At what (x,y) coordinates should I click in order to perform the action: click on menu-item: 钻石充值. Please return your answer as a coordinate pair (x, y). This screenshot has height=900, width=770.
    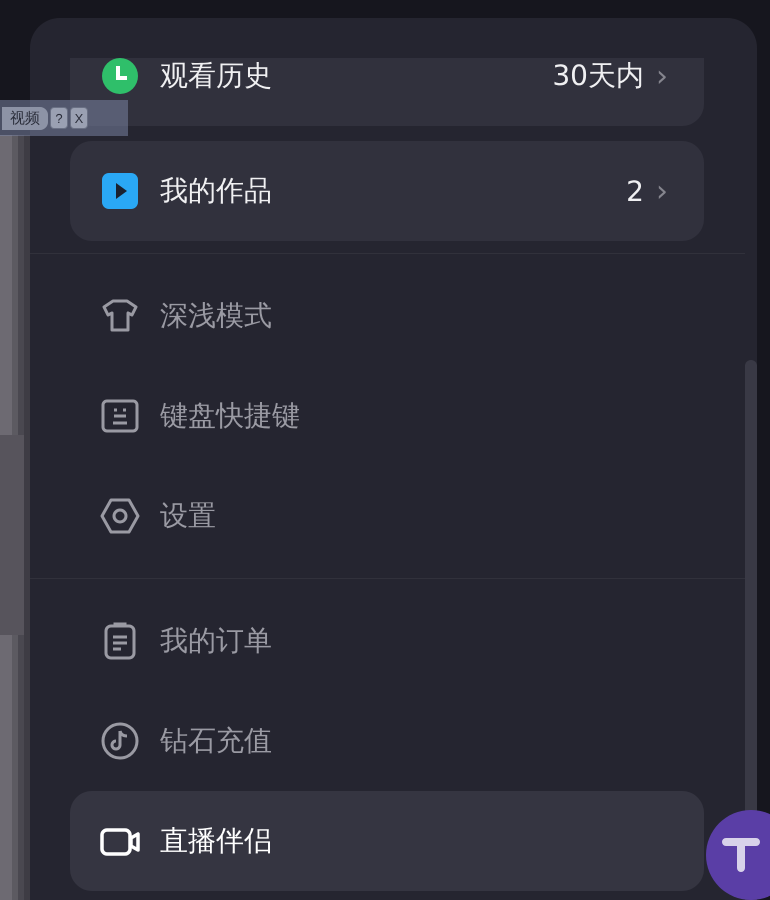
    Looking at the image, I should click on (387, 741).